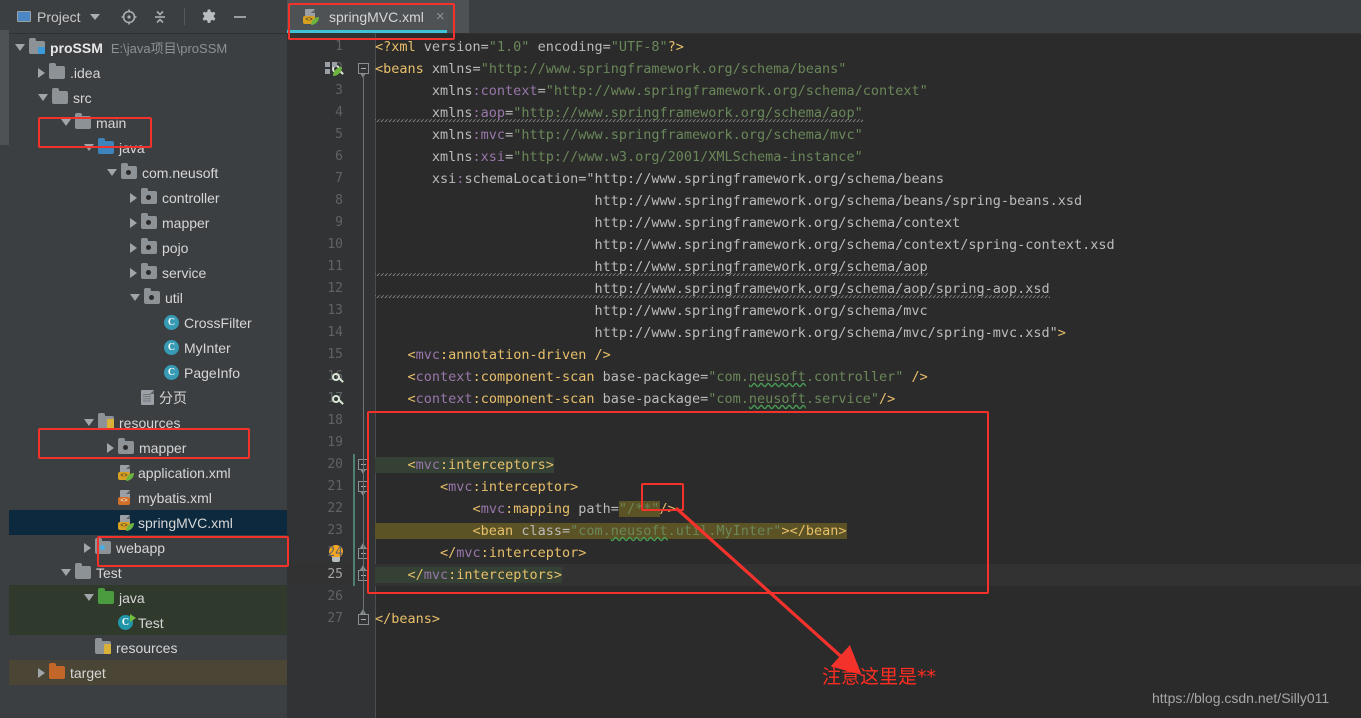 The width and height of the screenshot is (1361, 718). Describe the element at coordinates (160, 17) in the screenshot. I see `collapse-all-icon` at that location.